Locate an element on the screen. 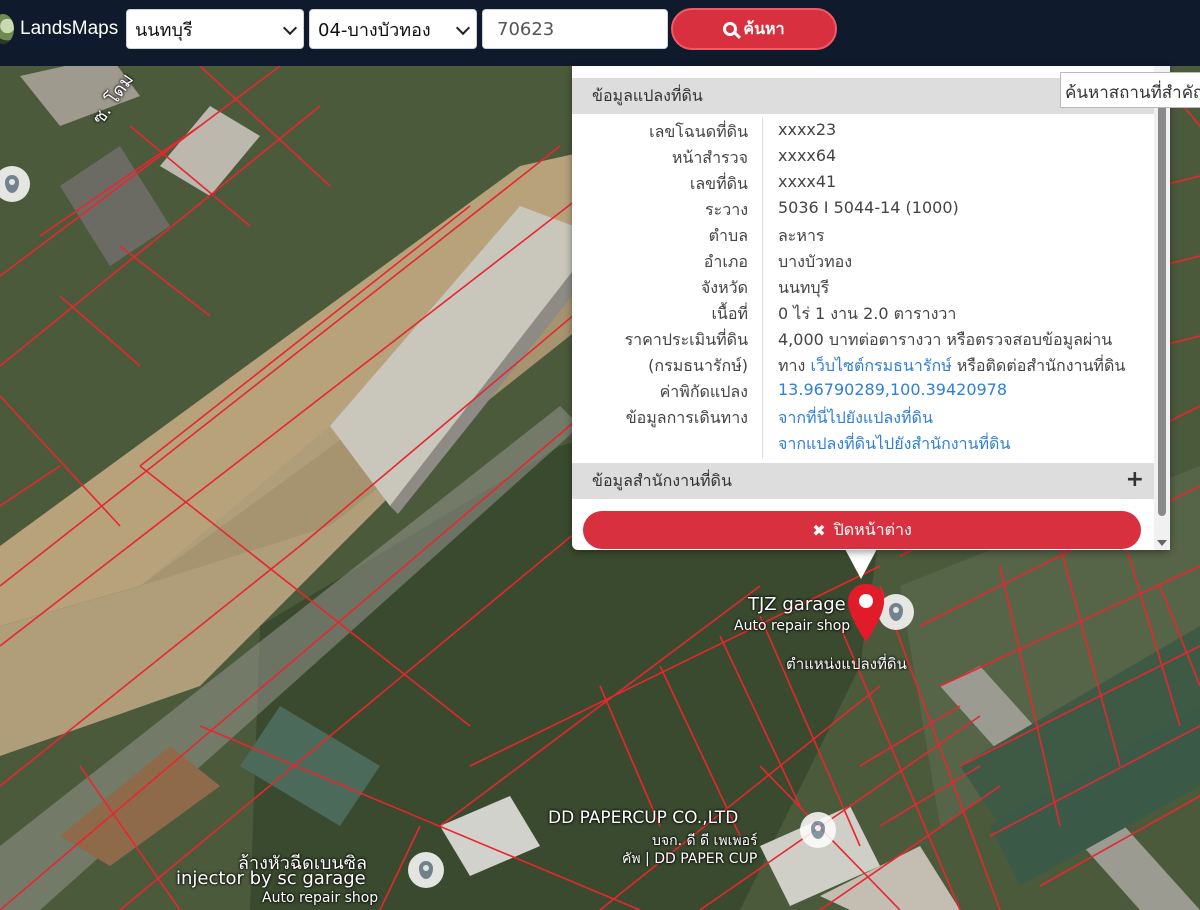 The height and width of the screenshot is (910, 1200). parcel-location-pin-icon is located at coordinates (866, 613).